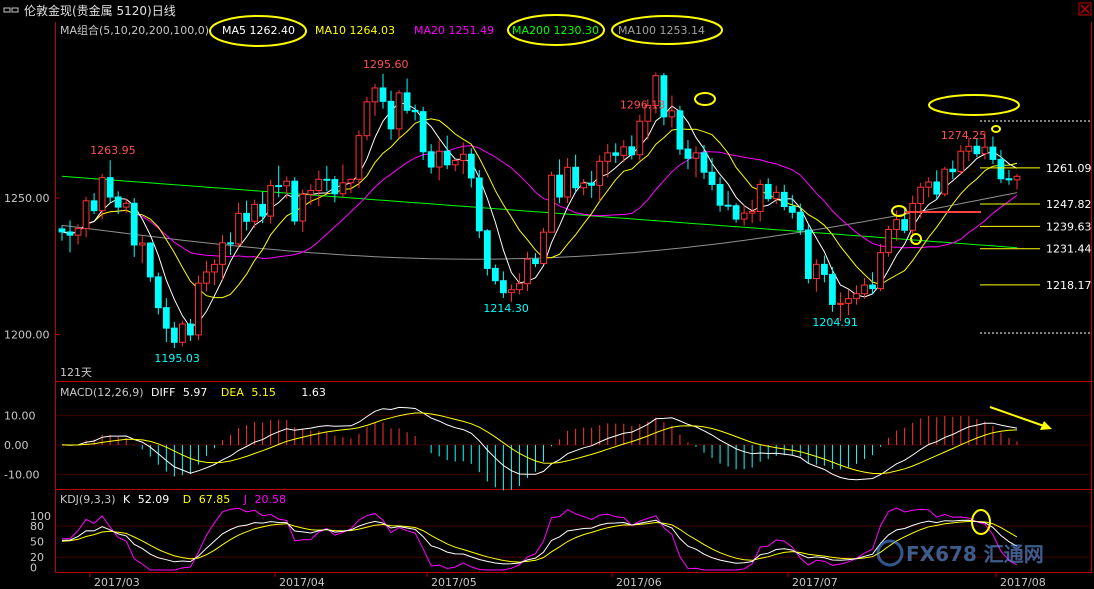 This screenshot has width=1094, height=589. What do you see at coordinates (1020, 418) in the screenshot?
I see `trend-arrow` at bounding box center [1020, 418].